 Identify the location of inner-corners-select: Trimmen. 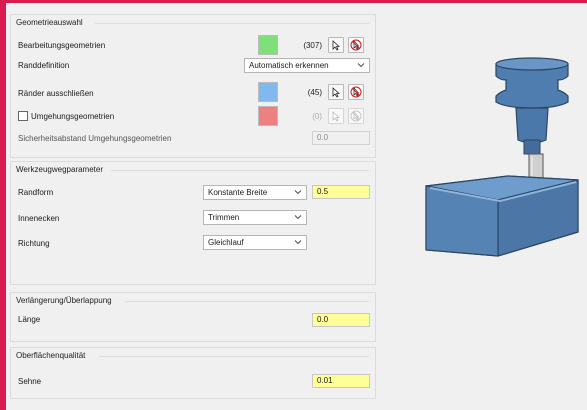
(255, 217).